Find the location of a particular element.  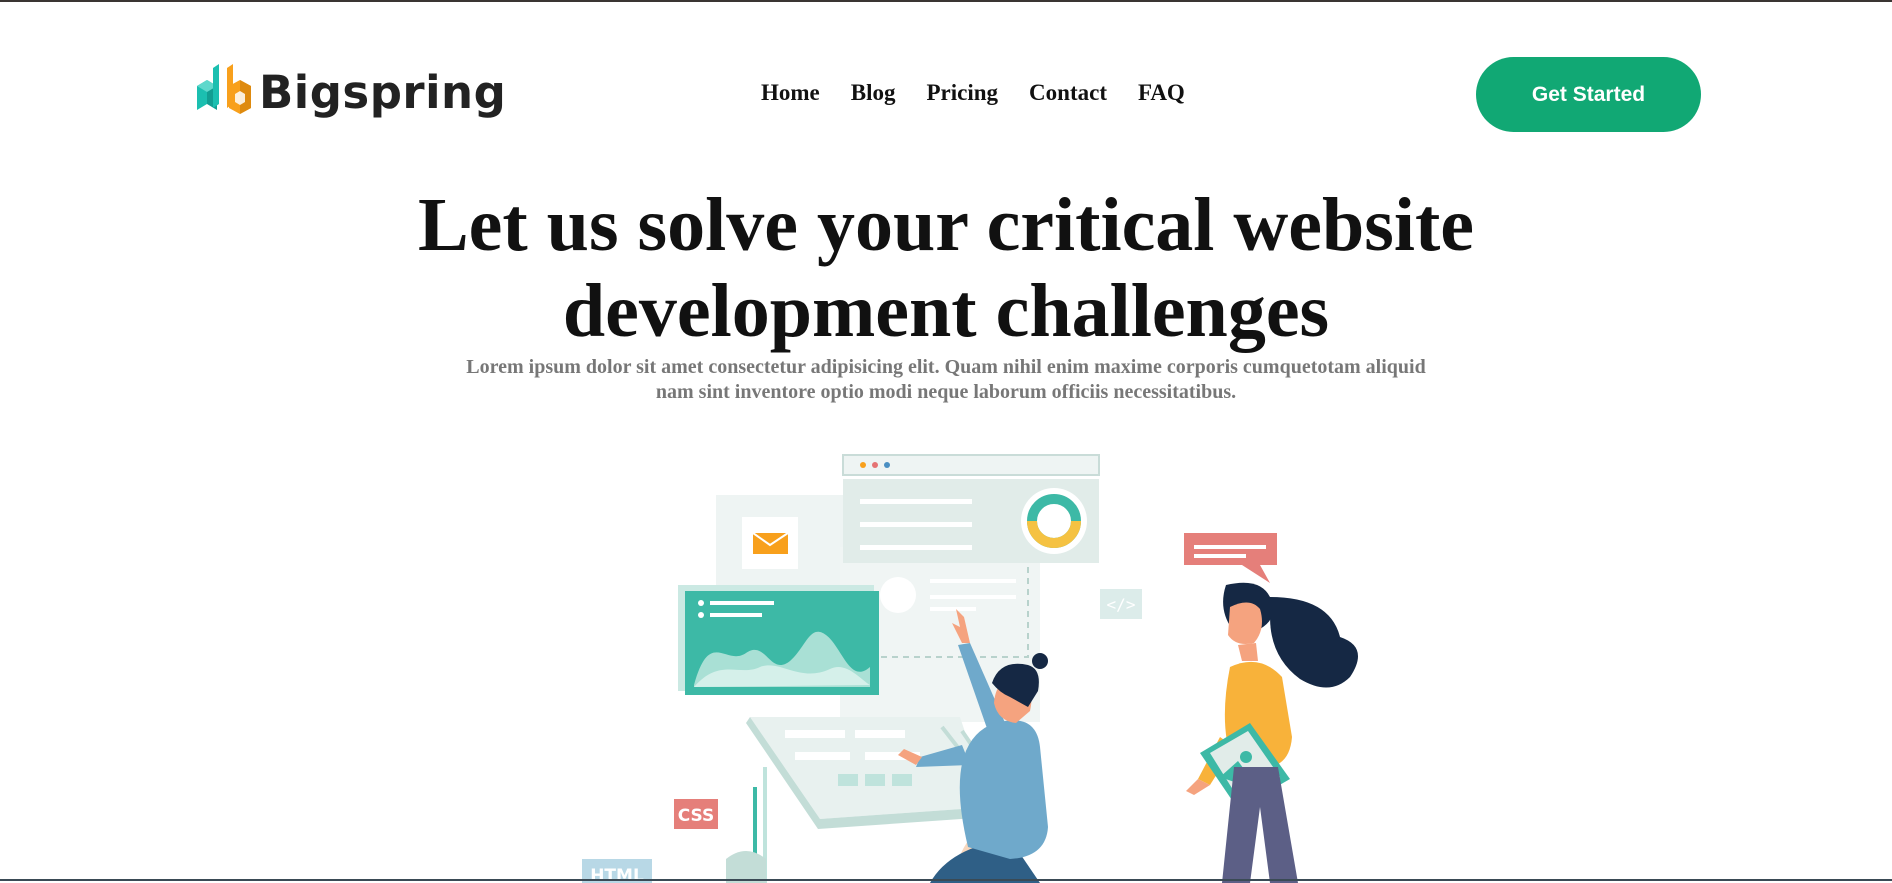

woman-figure is located at coordinates (1272, 732).